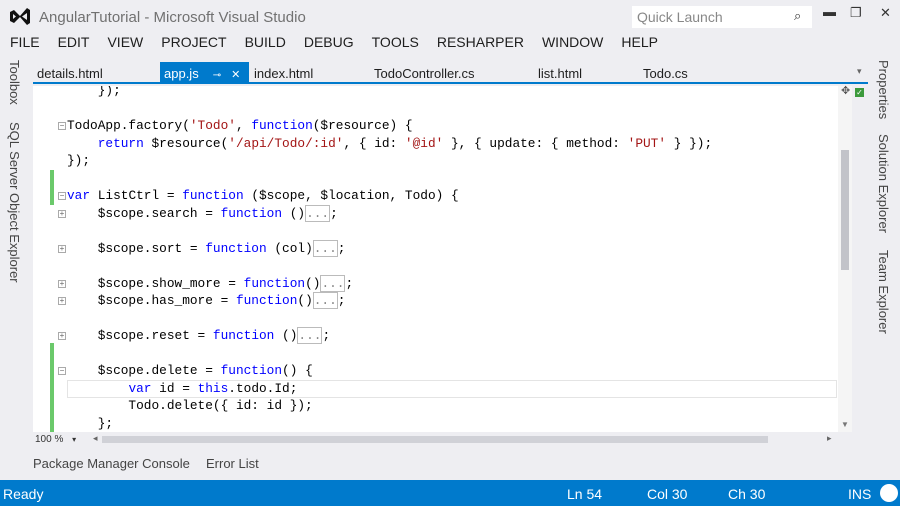 This screenshot has width=900, height=506. What do you see at coordinates (95, 438) in the screenshot?
I see `scroll-left-icon: ◂` at bounding box center [95, 438].